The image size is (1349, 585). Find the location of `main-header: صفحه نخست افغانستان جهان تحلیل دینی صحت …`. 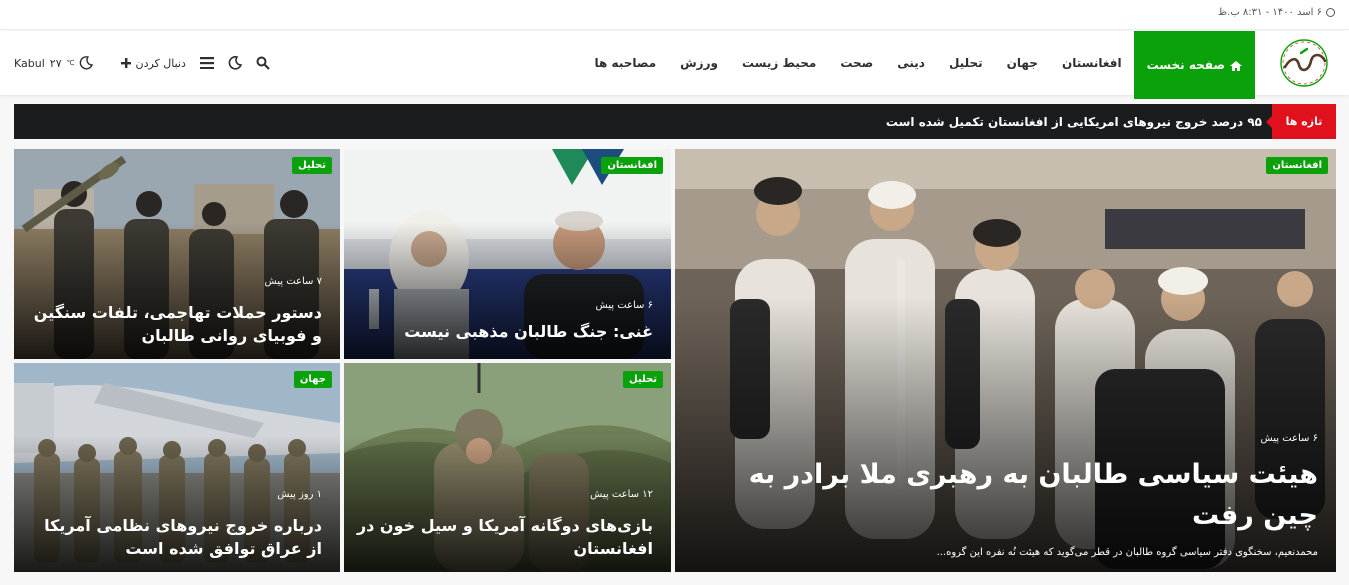

main-header: صفحه نخست افغانستان جهان تحلیل دینی صحت … is located at coordinates (674, 65).